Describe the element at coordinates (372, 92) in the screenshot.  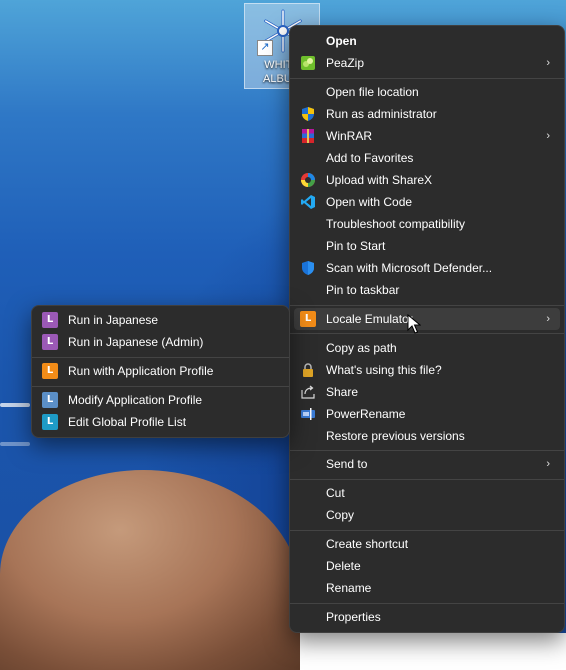
I see `menu-item-label: Open file location` at that location.